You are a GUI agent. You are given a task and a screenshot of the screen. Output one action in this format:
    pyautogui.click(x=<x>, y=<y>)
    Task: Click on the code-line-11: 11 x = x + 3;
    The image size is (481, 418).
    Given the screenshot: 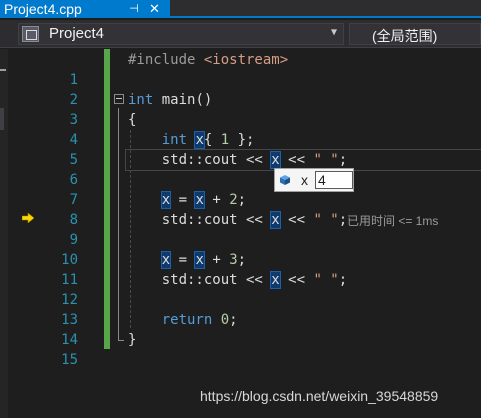 What is the action you would take?
    pyautogui.click(x=240, y=269)
    